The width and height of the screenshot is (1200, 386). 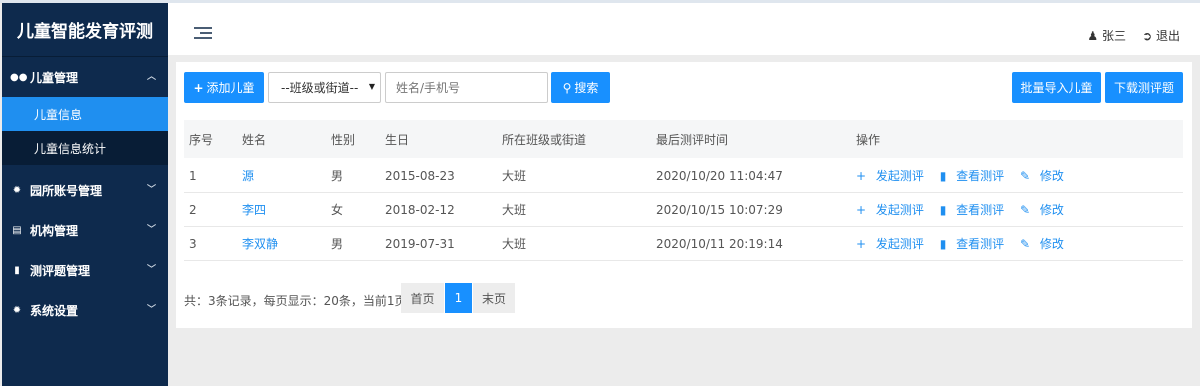 What do you see at coordinates (719, 209) in the screenshot?
I see `last-eval-time: 2020/10/15 10:07:29` at bounding box center [719, 209].